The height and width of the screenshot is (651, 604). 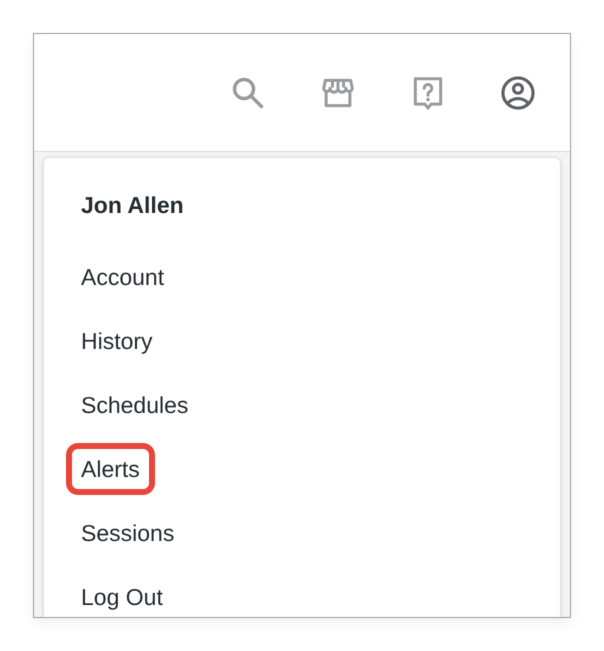 What do you see at coordinates (128, 533) in the screenshot?
I see `menu-item: Sessions` at bounding box center [128, 533].